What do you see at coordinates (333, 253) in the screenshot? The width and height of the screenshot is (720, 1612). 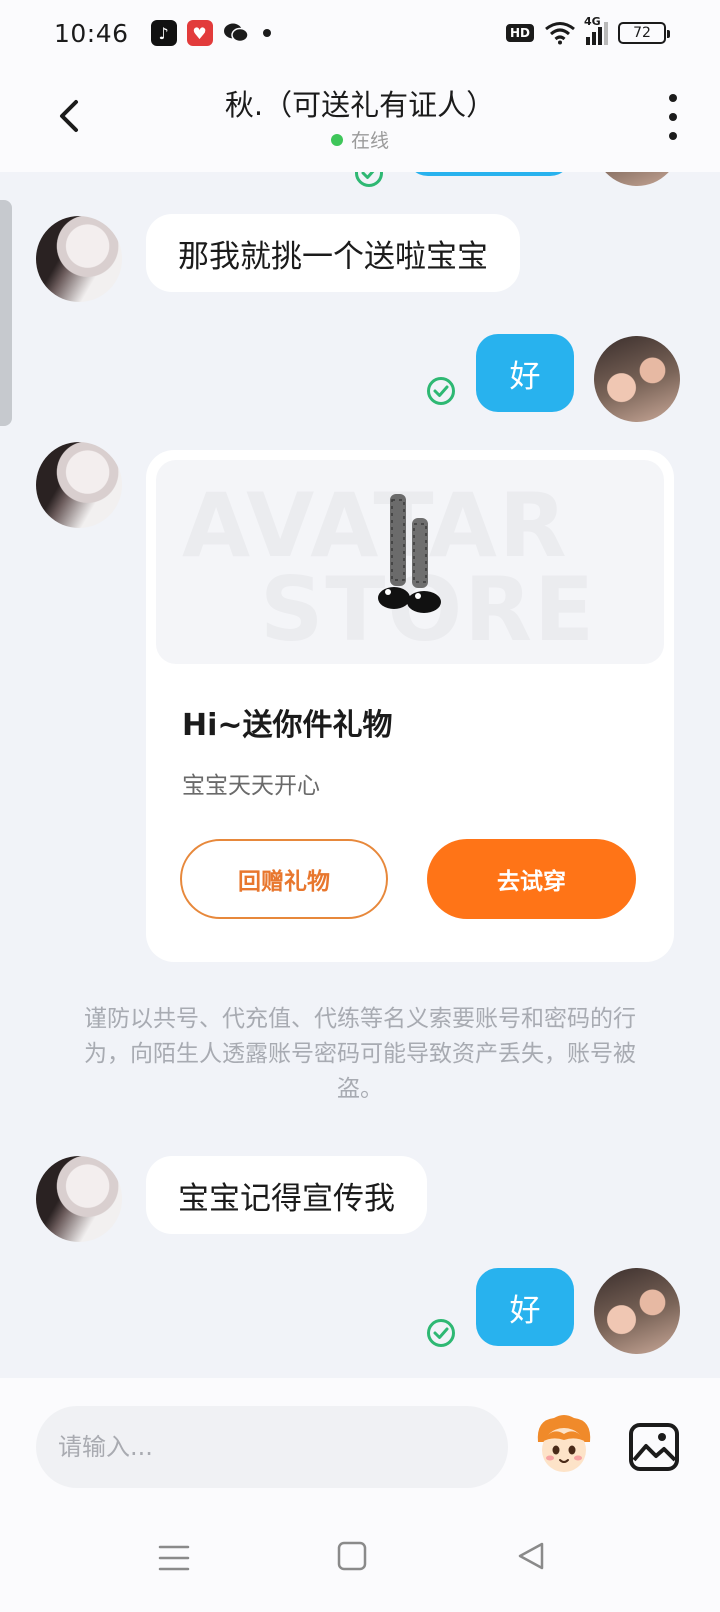 I see `incoming-message: 那我就挑一个送啦宝宝` at bounding box center [333, 253].